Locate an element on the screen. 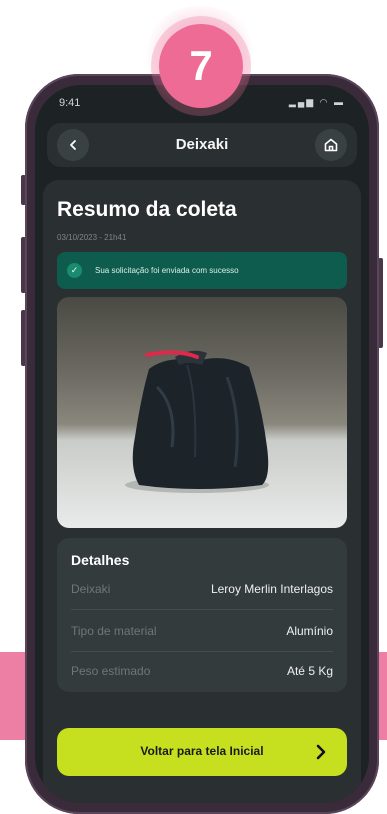  app-header: Deixaki is located at coordinates (202, 145).